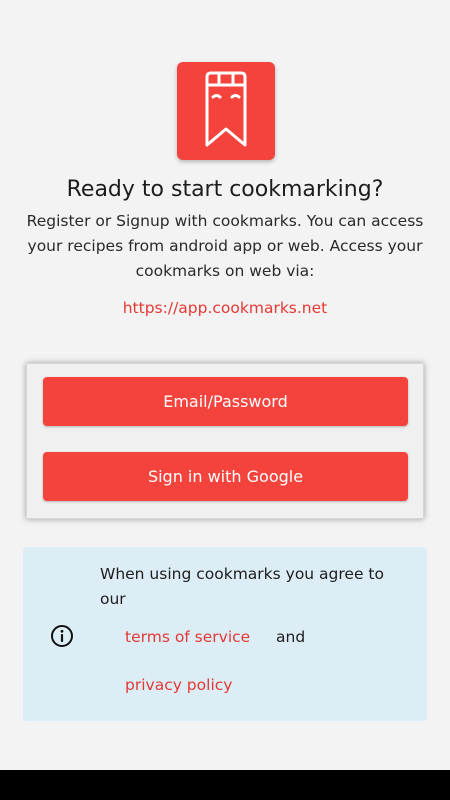 The height and width of the screenshot is (800, 450). What do you see at coordinates (62, 636) in the screenshot?
I see `info-icon` at bounding box center [62, 636].